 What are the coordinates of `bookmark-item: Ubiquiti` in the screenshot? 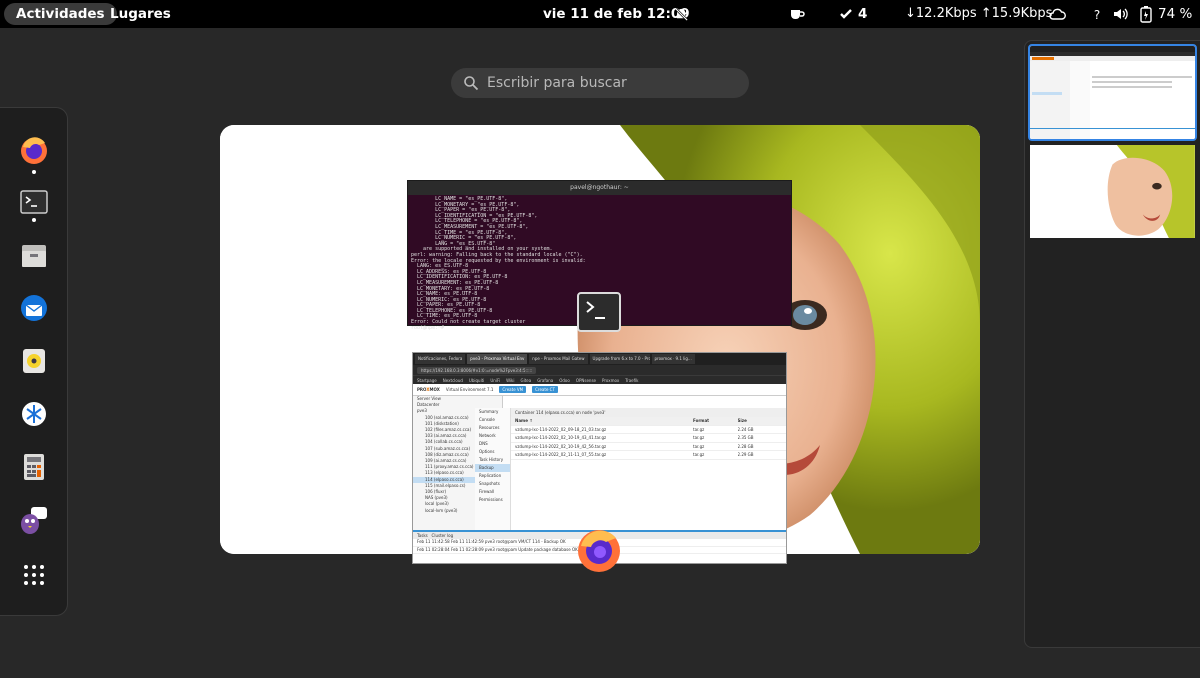 It's located at (476, 380).